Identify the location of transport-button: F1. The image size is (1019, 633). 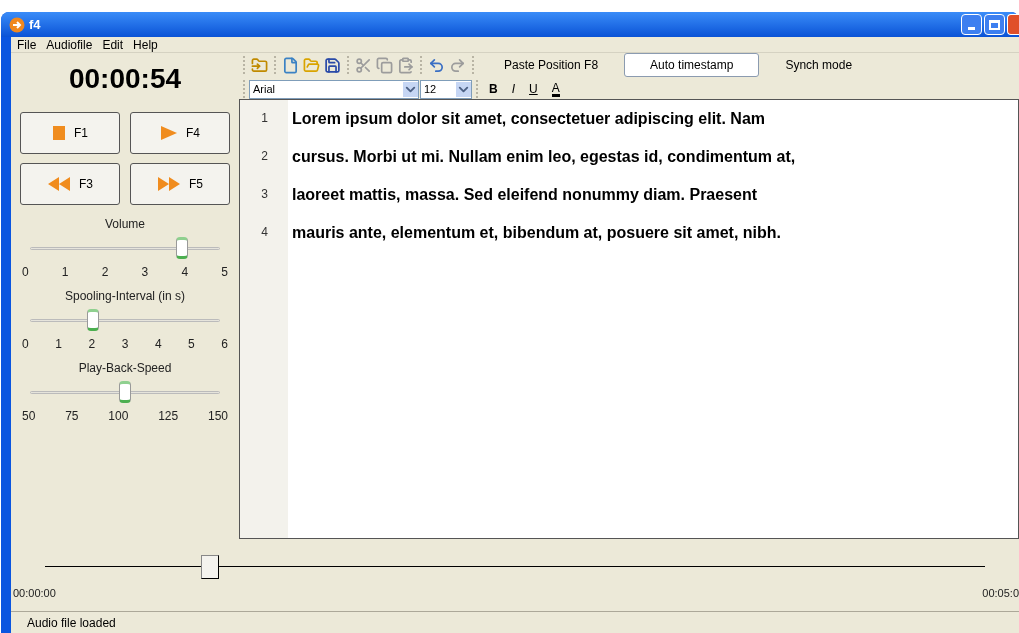
(70, 133).